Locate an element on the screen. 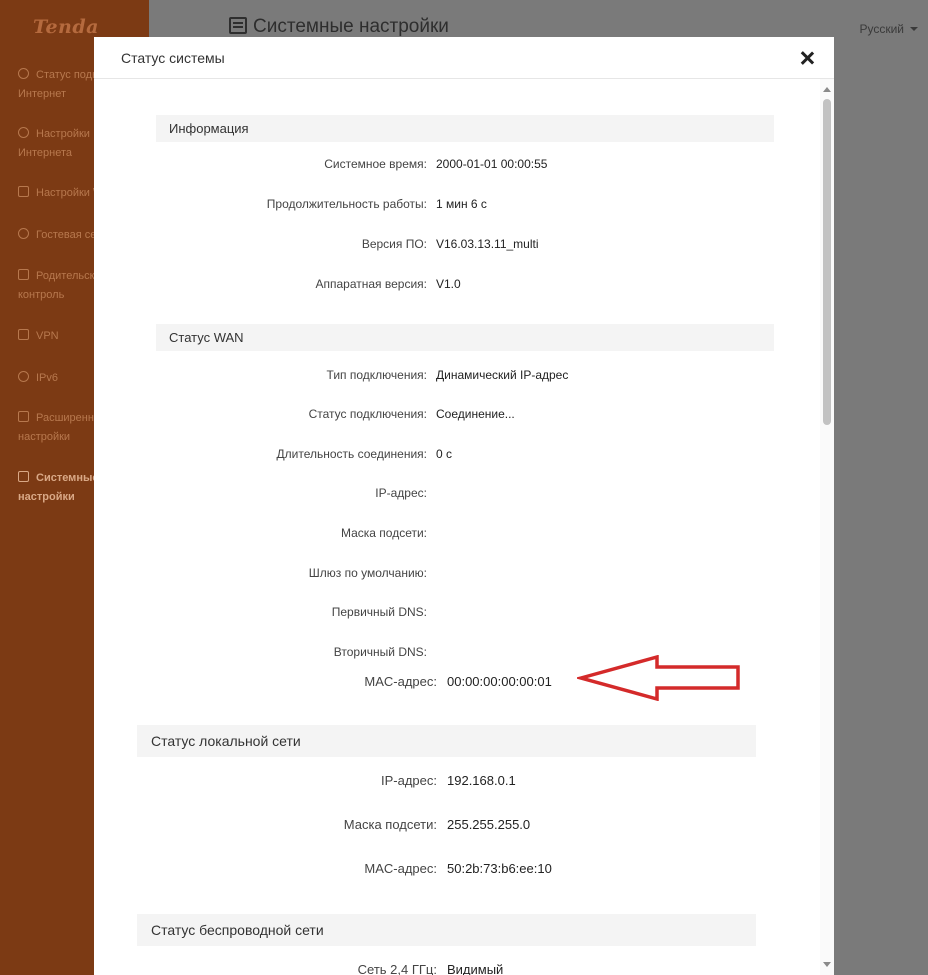 This screenshot has width=928, height=975. row-label: Аппаратная версия: is located at coordinates (371, 284).